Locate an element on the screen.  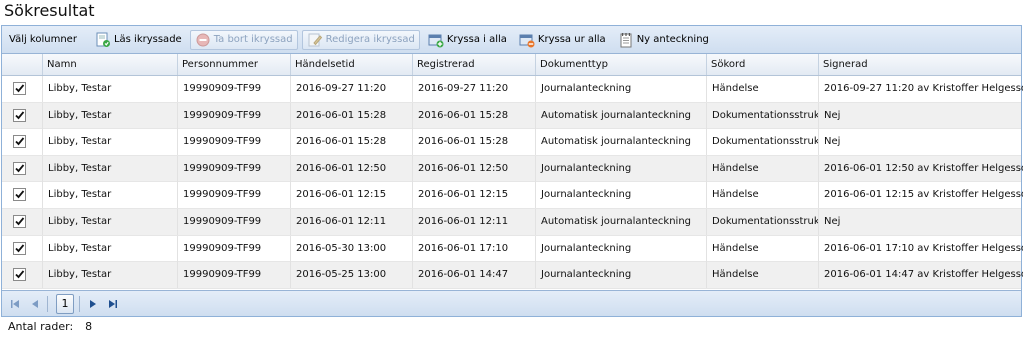
previous-page-button is located at coordinates (35, 304).